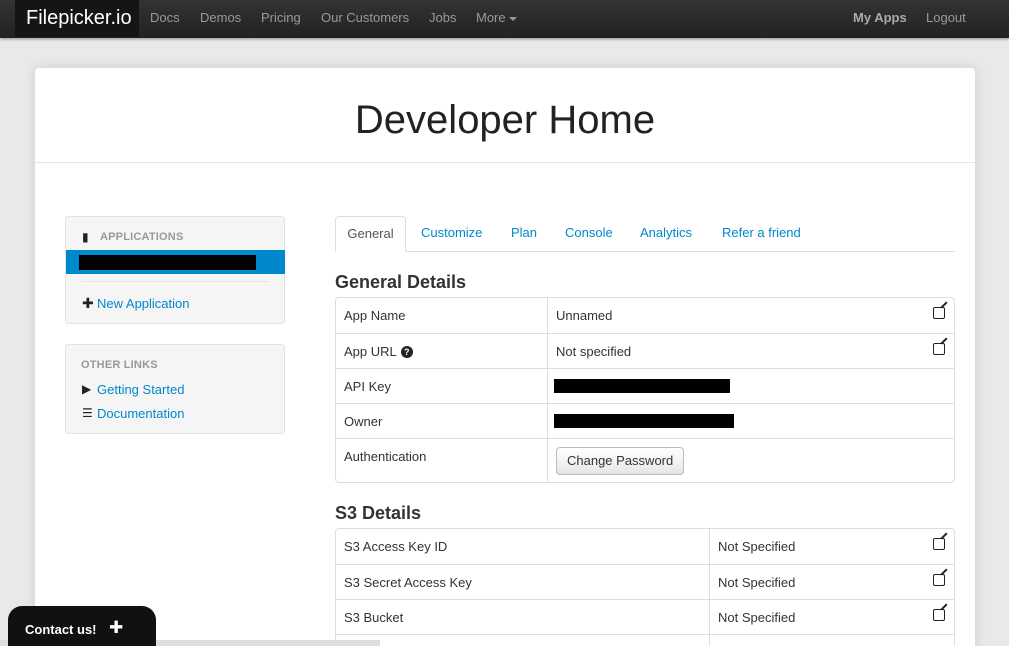 The image size is (1009, 646). I want to click on title-divider, so click(505, 162).